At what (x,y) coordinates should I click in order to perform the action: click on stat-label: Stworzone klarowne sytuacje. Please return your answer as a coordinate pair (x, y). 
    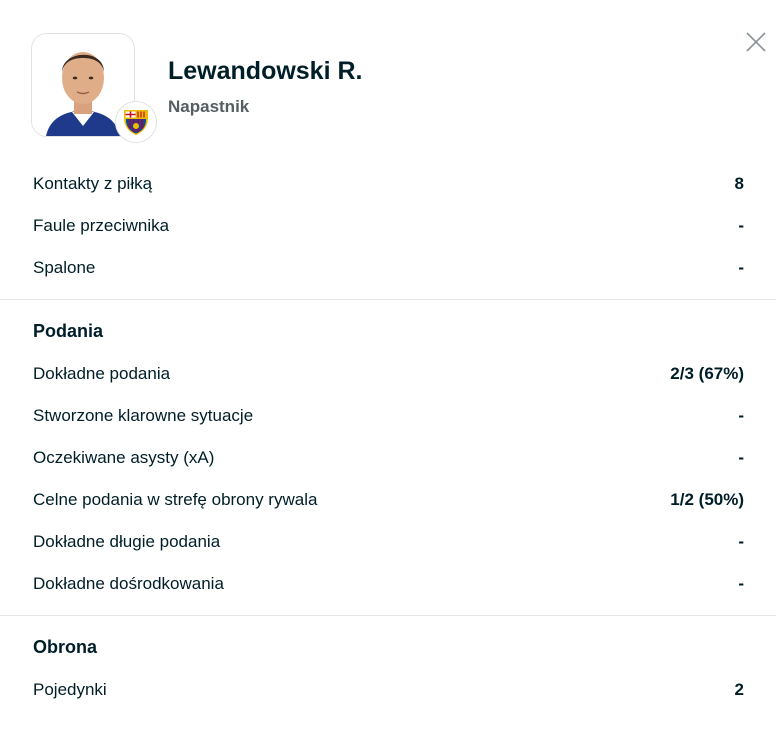
    Looking at the image, I should click on (143, 415).